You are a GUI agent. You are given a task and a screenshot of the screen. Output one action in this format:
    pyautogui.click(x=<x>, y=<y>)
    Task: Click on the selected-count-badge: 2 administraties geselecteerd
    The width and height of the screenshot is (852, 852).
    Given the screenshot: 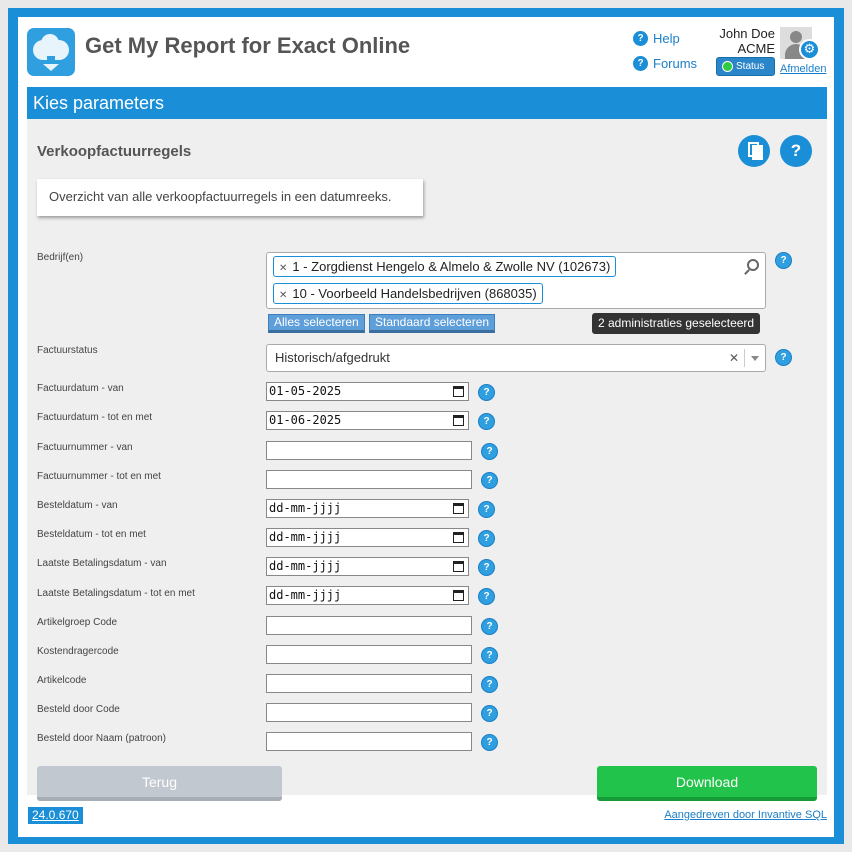 What is the action you would take?
    pyautogui.click(x=676, y=323)
    